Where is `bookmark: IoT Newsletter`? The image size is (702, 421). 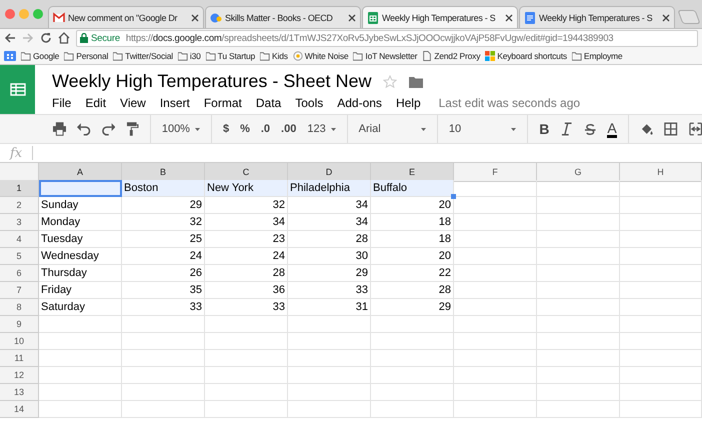
bookmark: IoT Newsletter is located at coordinates (385, 55).